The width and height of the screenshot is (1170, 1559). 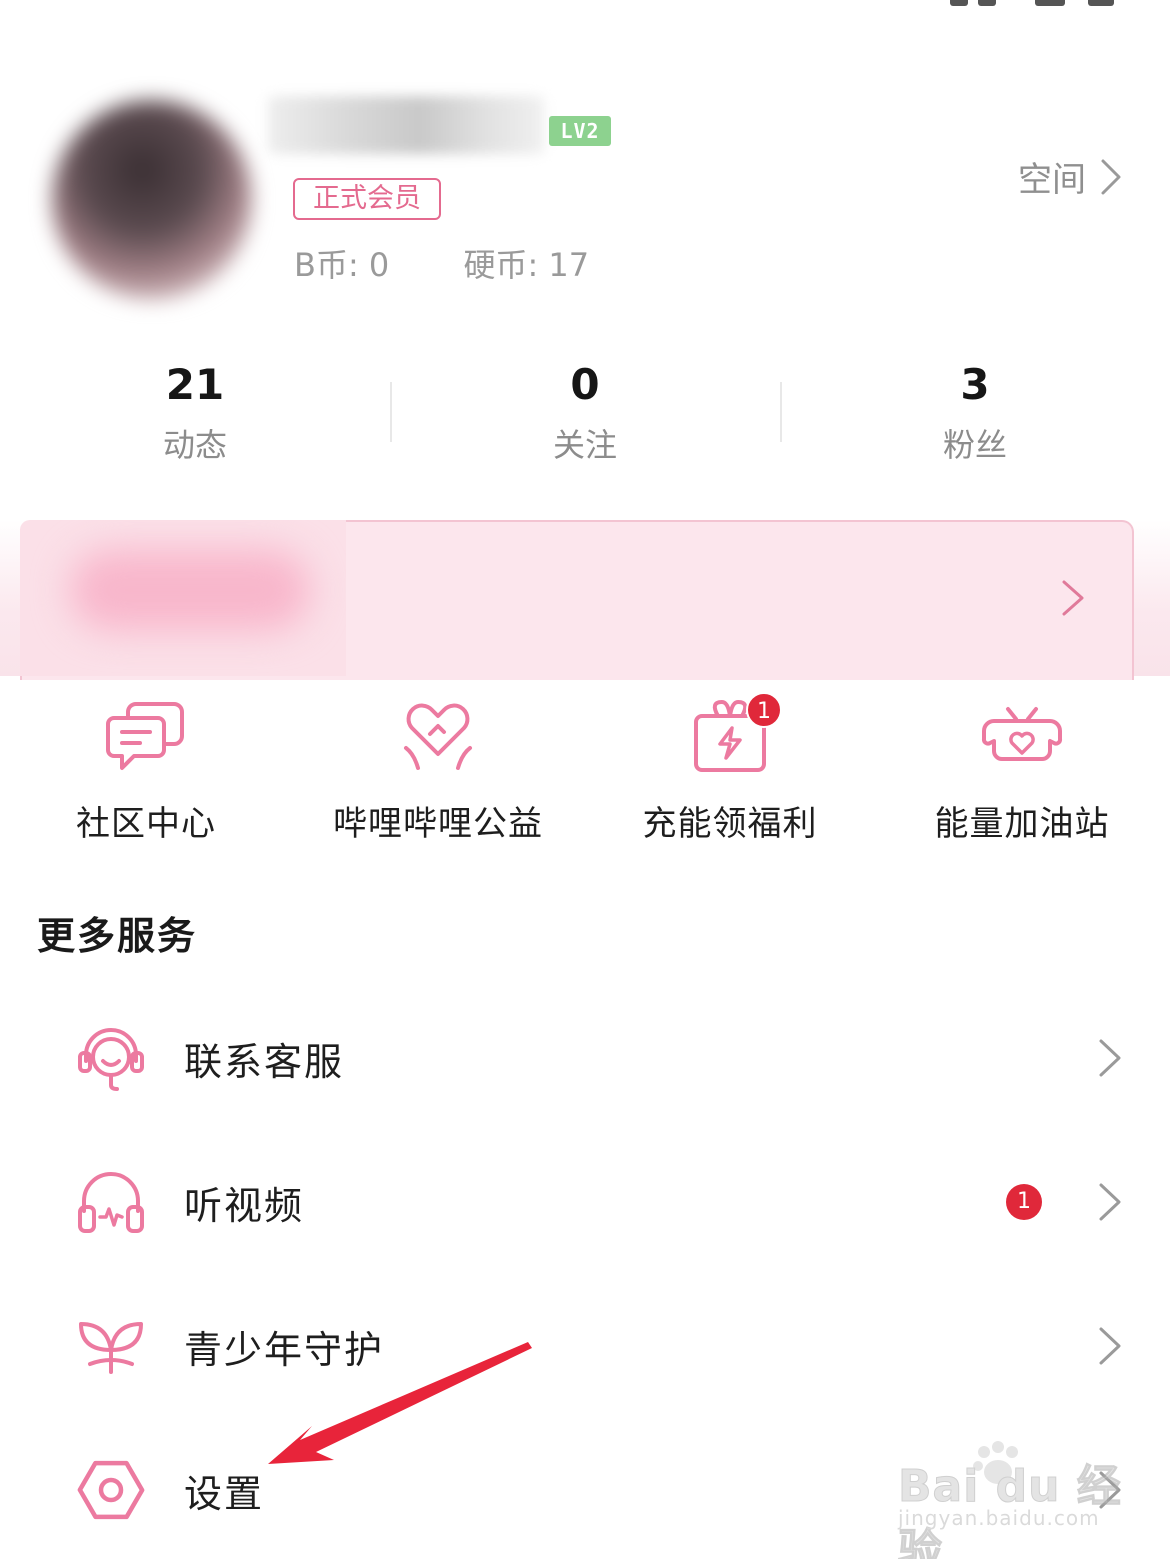 I want to click on headphones-icon, so click(x=111, y=1202).